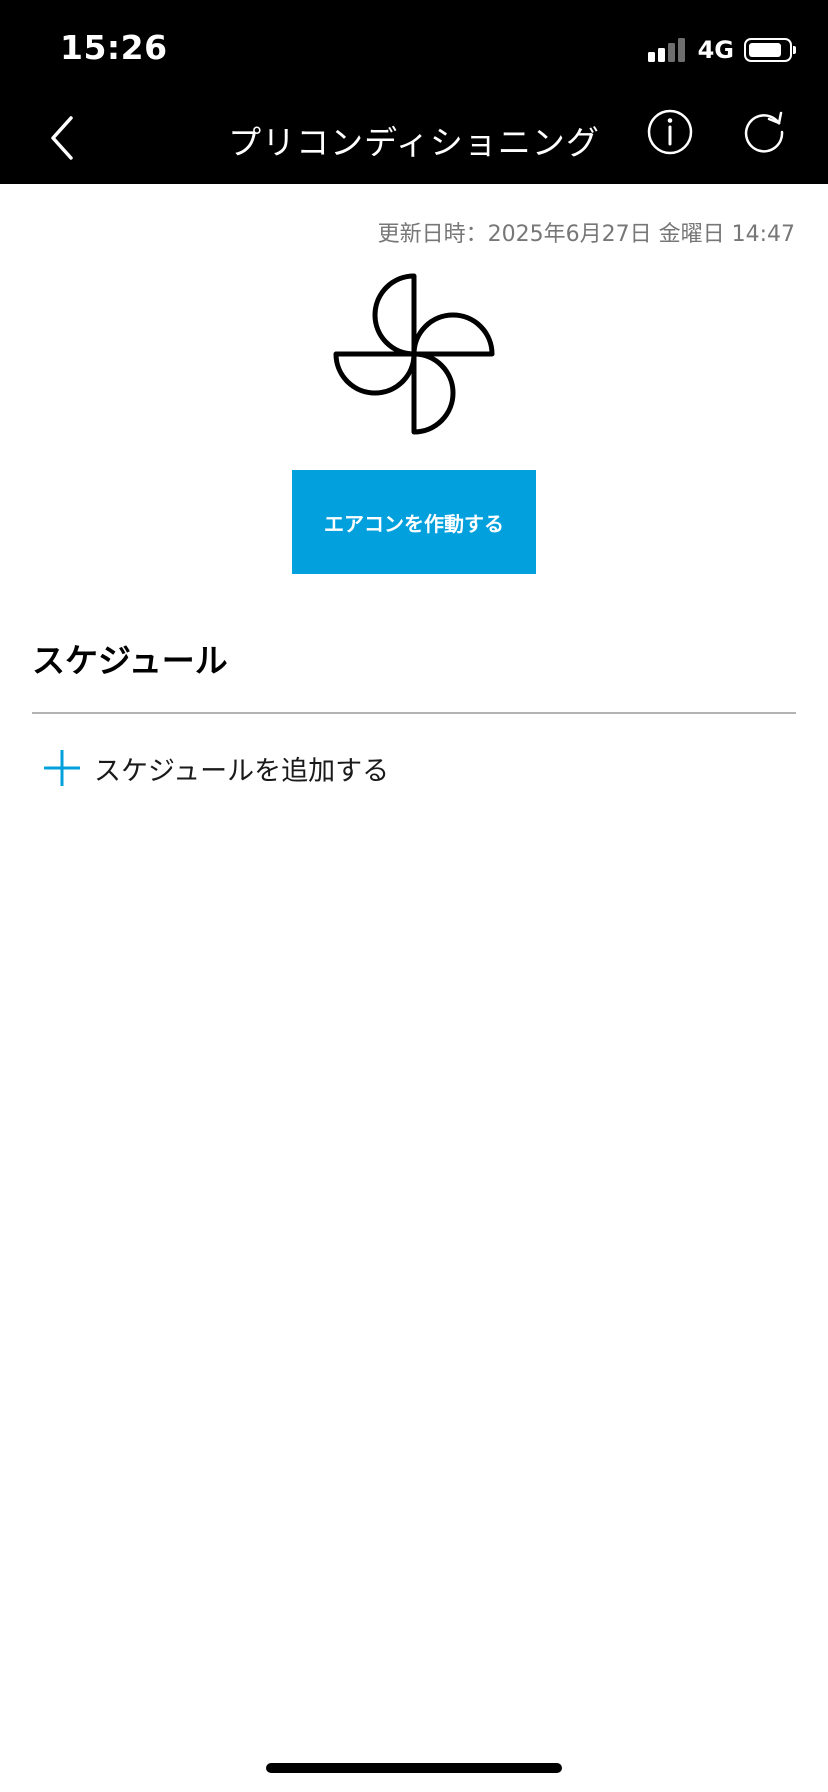 This screenshot has width=828, height=1792. Describe the element at coordinates (414, 46) in the screenshot. I see `status-bar: 15:26 4G` at that location.